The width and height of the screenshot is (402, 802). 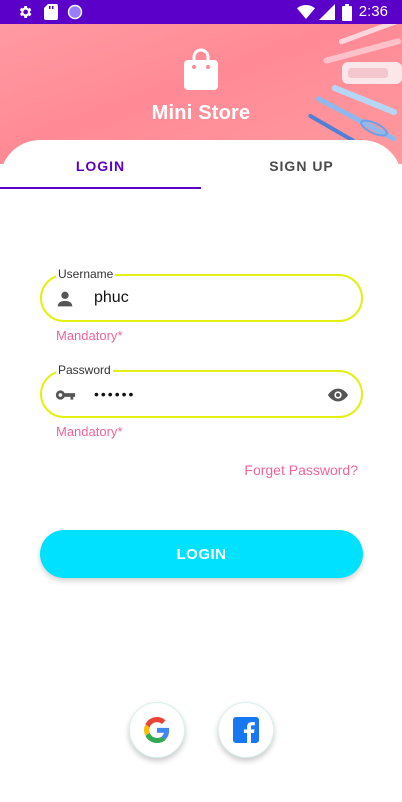 What do you see at coordinates (25, 12) in the screenshot?
I see `gear-icon` at bounding box center [25, 12].